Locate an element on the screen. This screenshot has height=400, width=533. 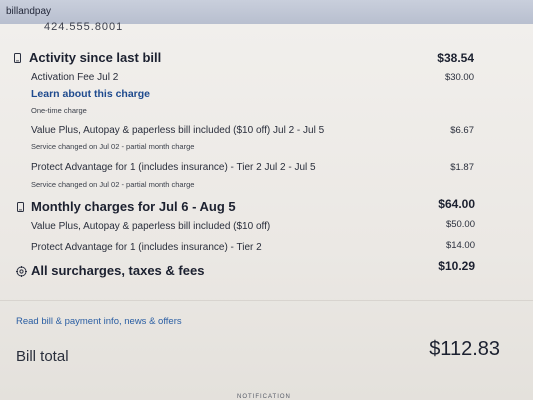
learn-about-charge-link: Learn about this charge is located at coordinates (90, 94).